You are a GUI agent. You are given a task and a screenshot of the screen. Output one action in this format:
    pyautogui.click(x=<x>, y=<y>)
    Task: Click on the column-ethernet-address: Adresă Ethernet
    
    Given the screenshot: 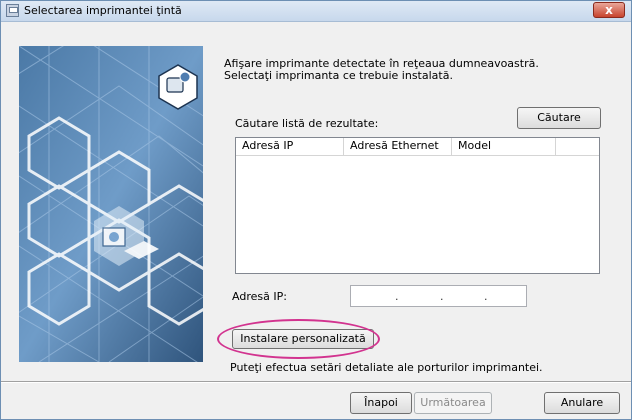 What is the action you would take?
    pyautogui.click(x=398, y=146)
    